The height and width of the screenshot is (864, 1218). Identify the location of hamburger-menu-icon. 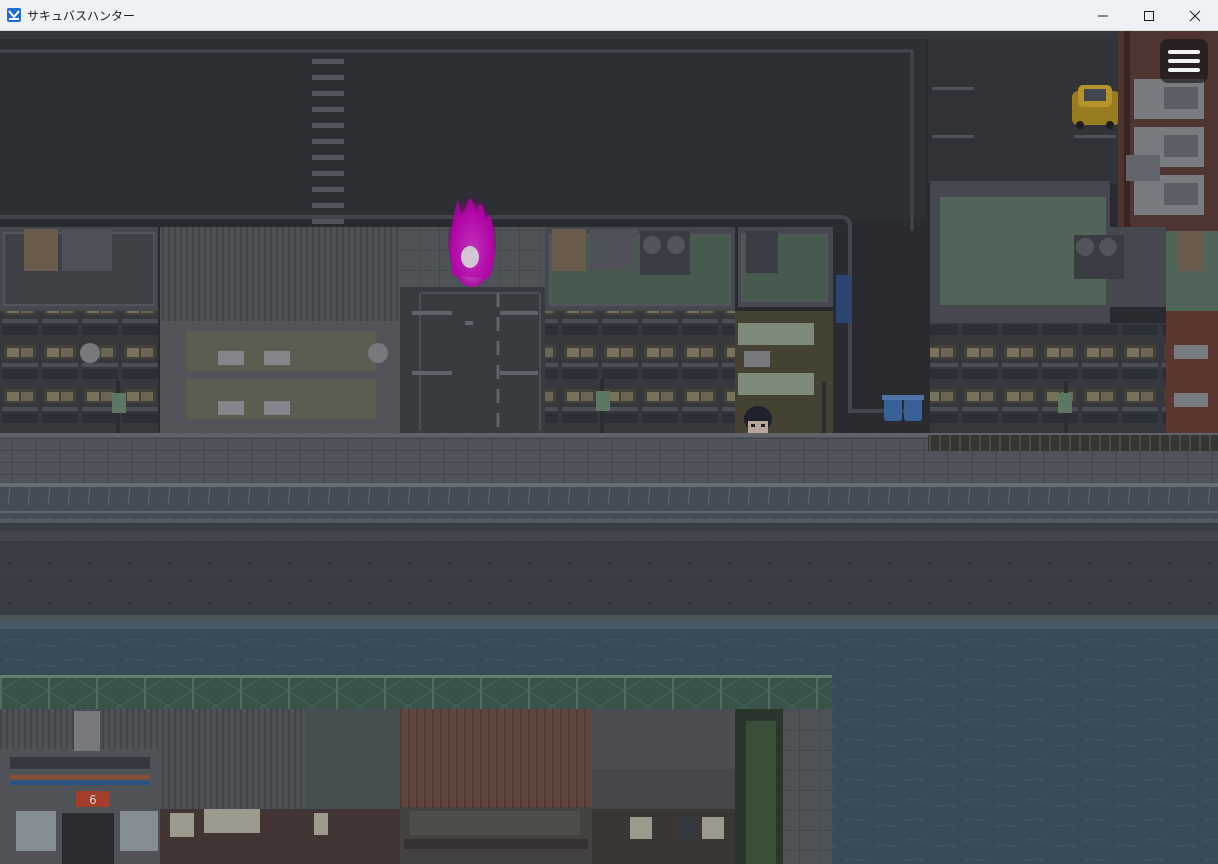
(1184, 61).